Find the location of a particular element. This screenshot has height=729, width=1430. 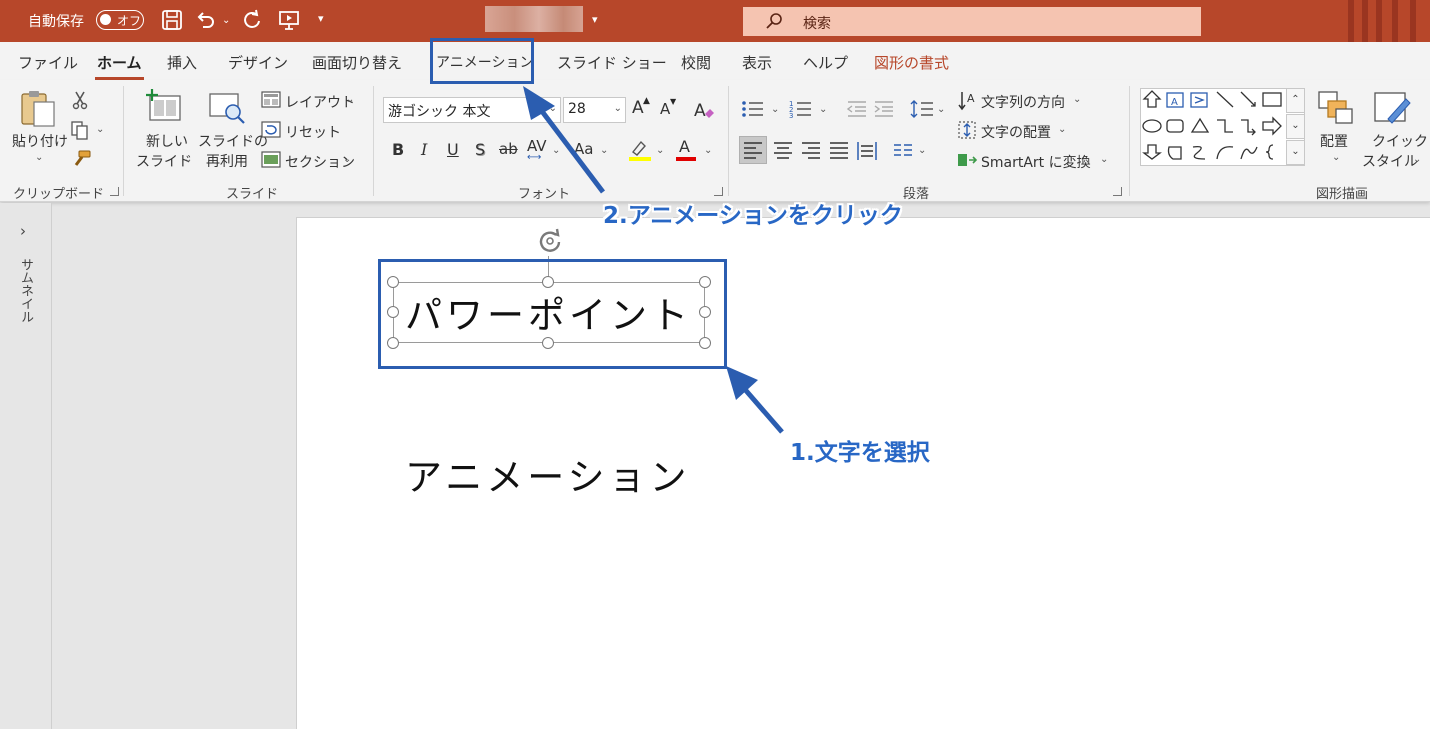

customize-qat-icon: ▾ is located at coordinates (321, 18).